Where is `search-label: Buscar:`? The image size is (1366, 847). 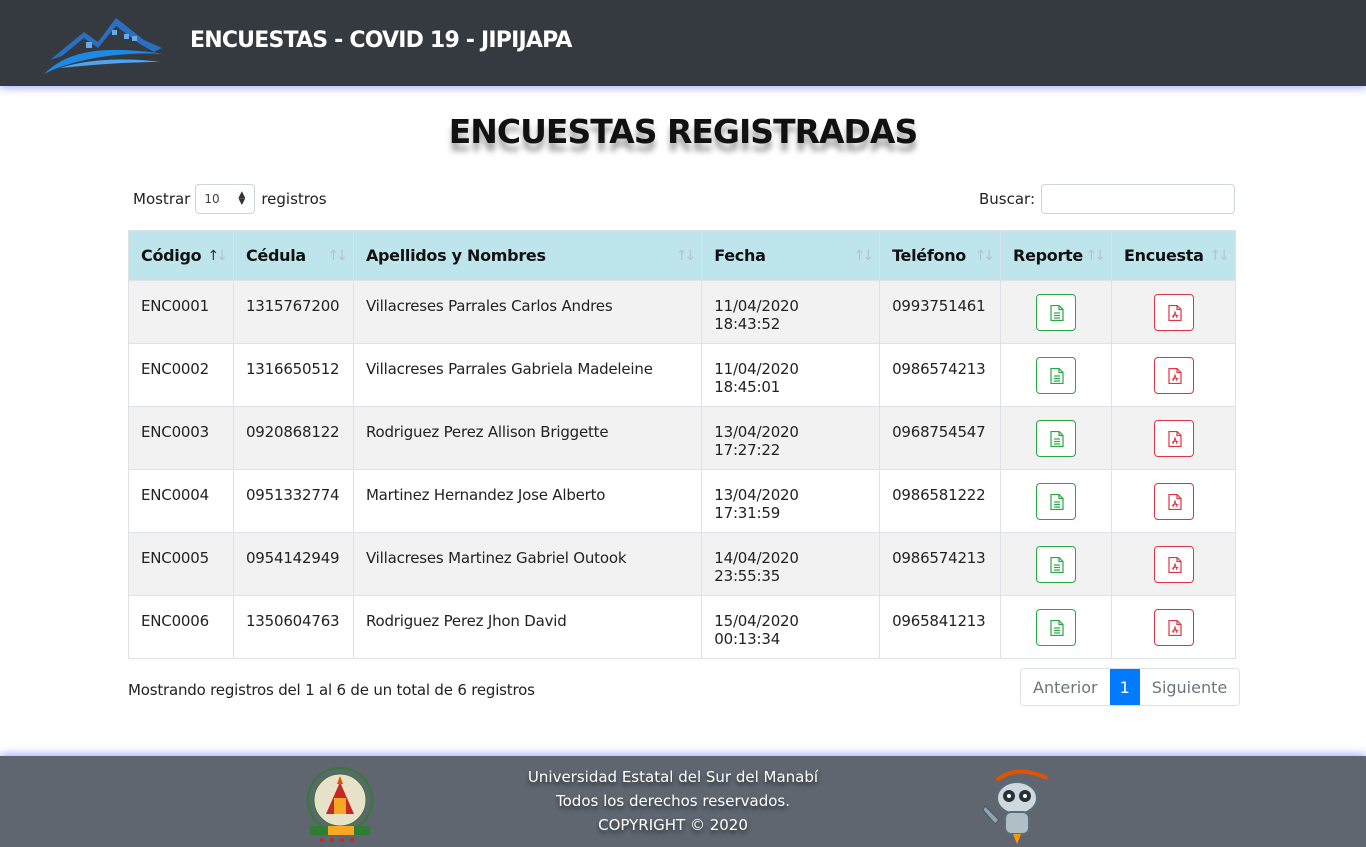 search-label: Buscar: is located at coordinates (1007, 199).